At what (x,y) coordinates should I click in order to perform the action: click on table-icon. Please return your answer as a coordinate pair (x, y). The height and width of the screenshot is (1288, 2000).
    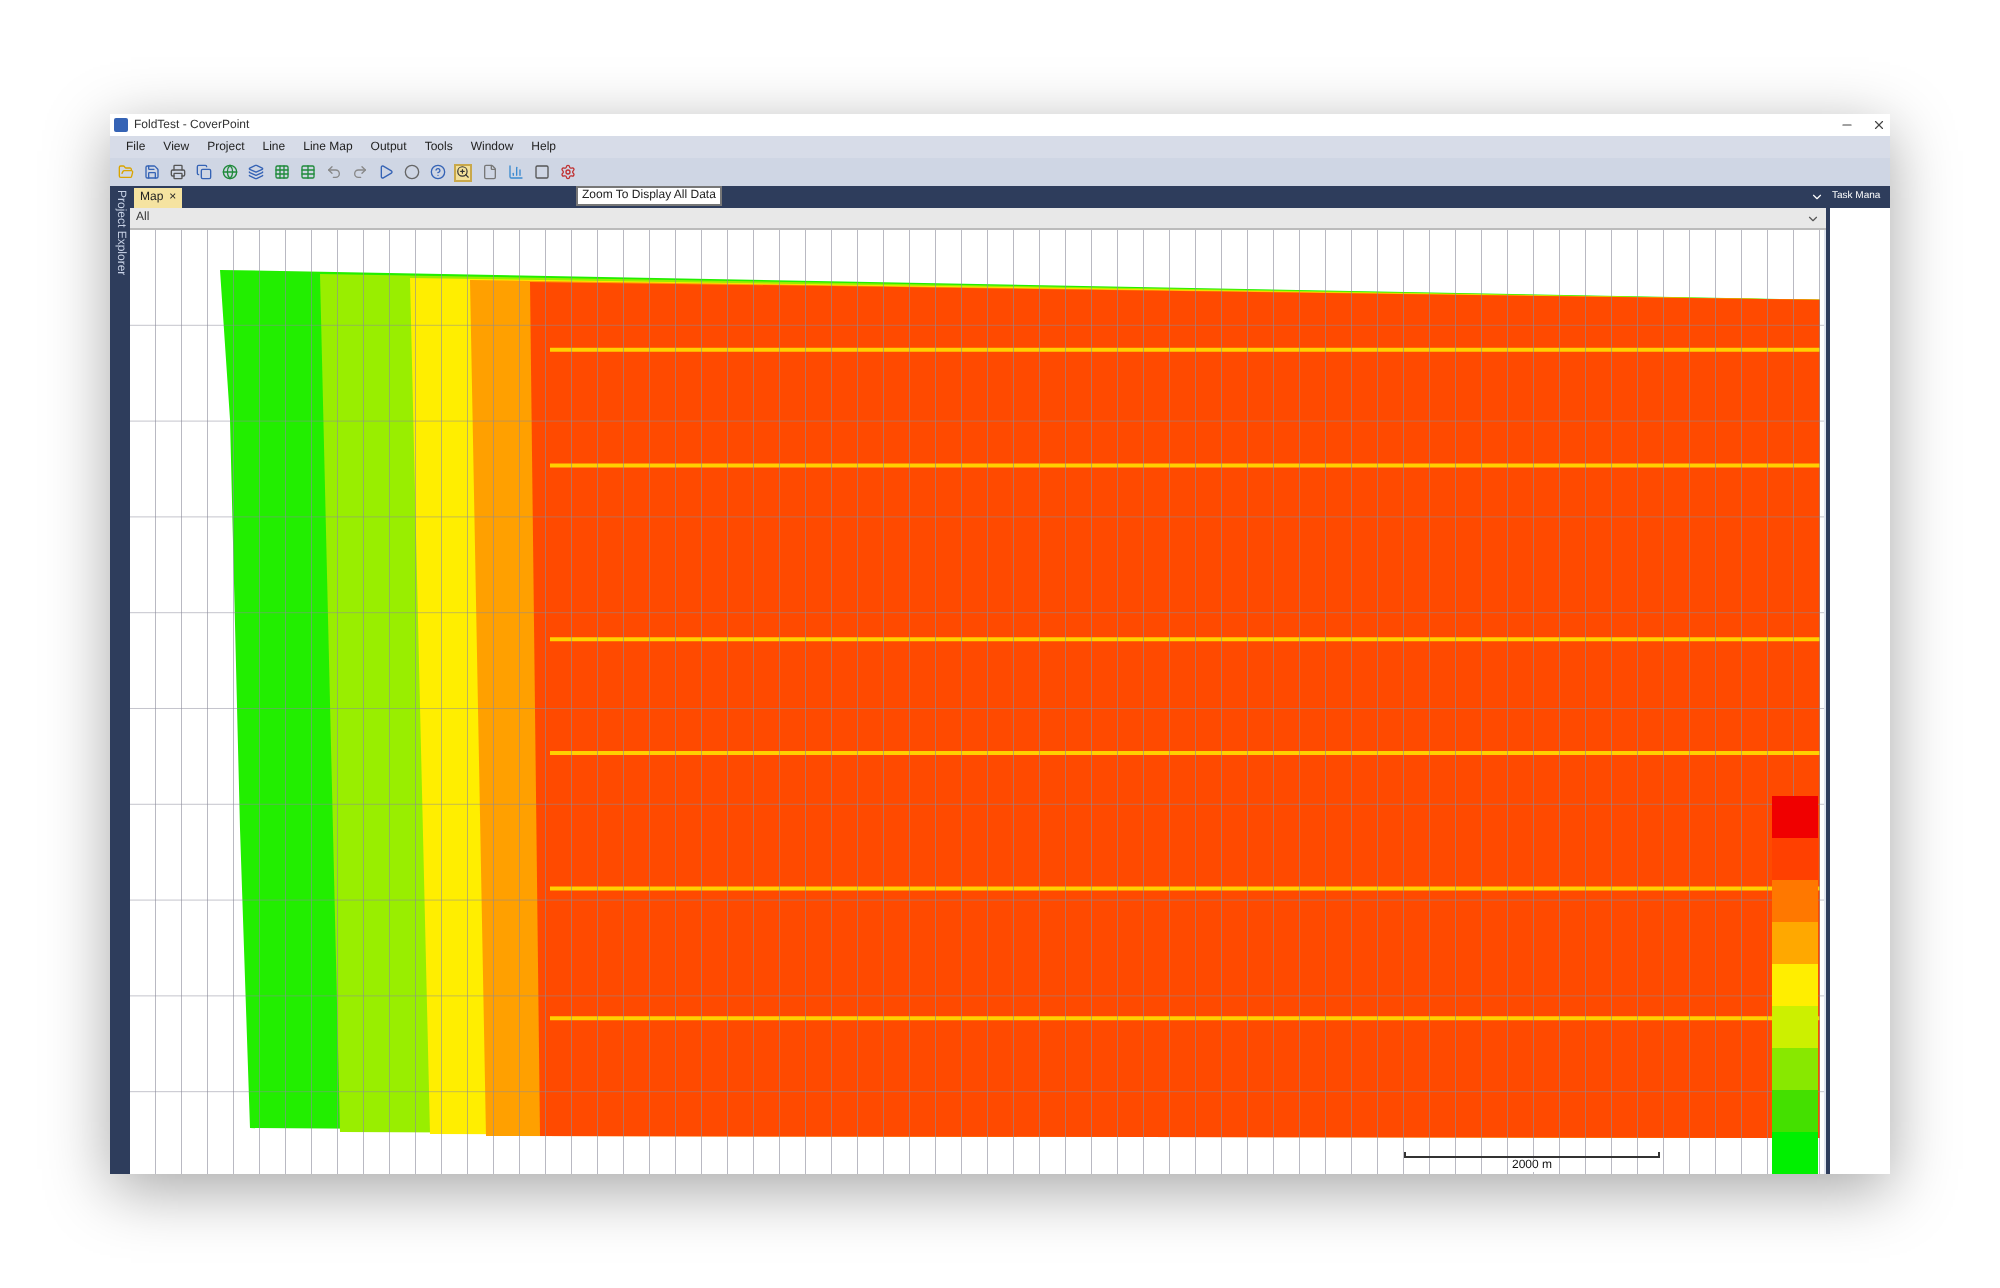
    Looking at the image, I should click on (307, 172).